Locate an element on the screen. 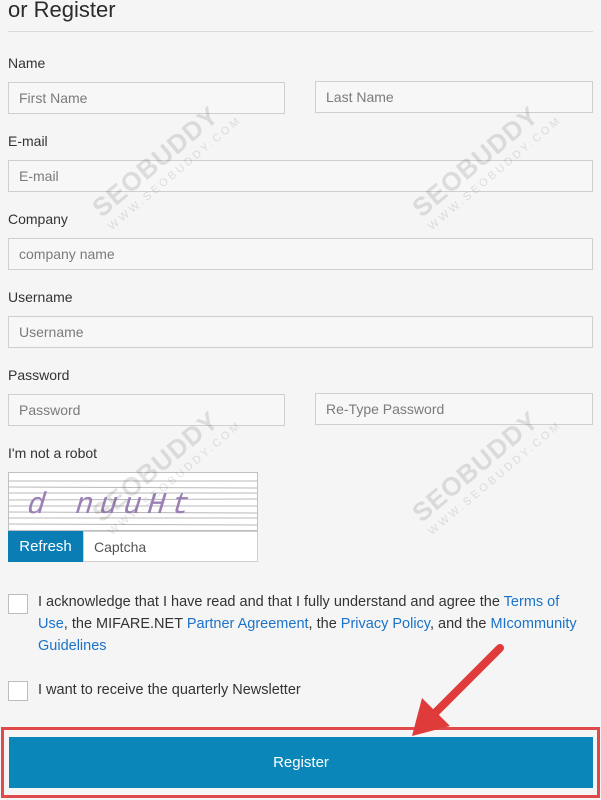 The width and height of the screenshot is (601, 800). captcha-image: d nuuHt is located at coordinates (133, 501).